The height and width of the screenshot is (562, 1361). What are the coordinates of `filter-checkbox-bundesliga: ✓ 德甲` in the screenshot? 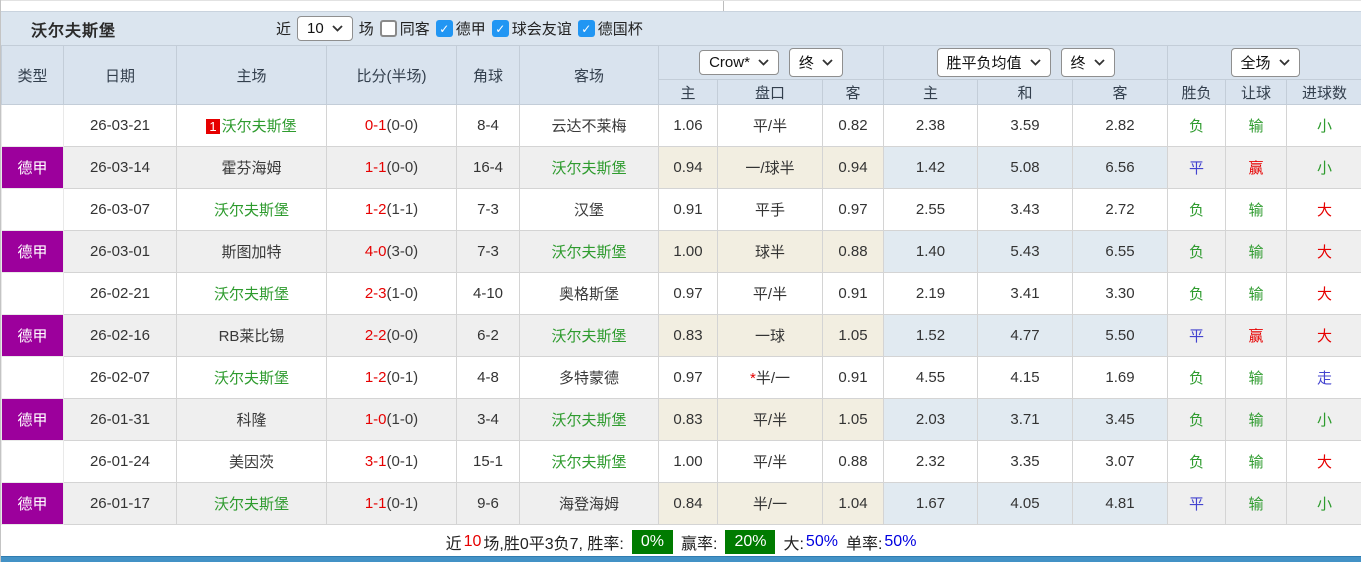 It's located at (460, 28).